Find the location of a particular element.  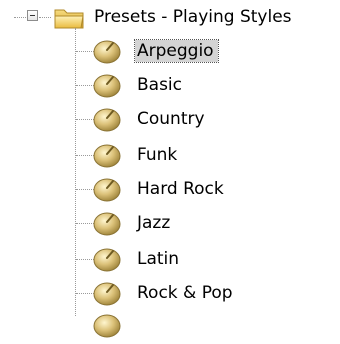

tree-item-funk: Funk is located at coordinates (170, 155).